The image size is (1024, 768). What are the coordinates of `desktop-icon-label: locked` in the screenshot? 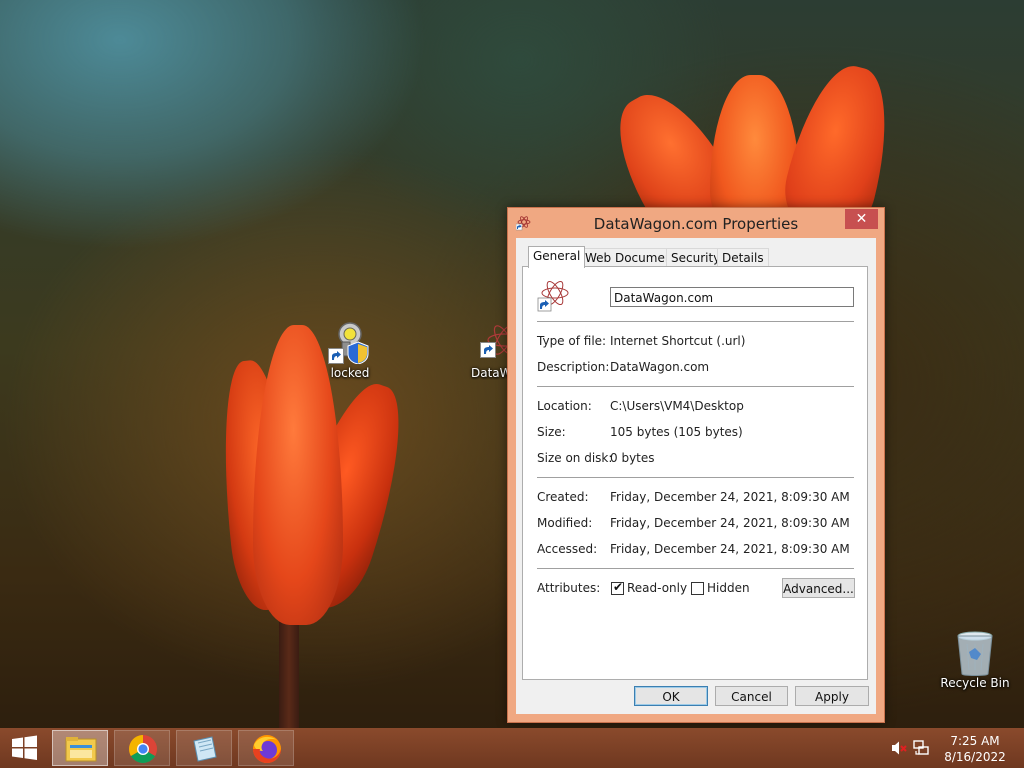 It's located at (350, 373).